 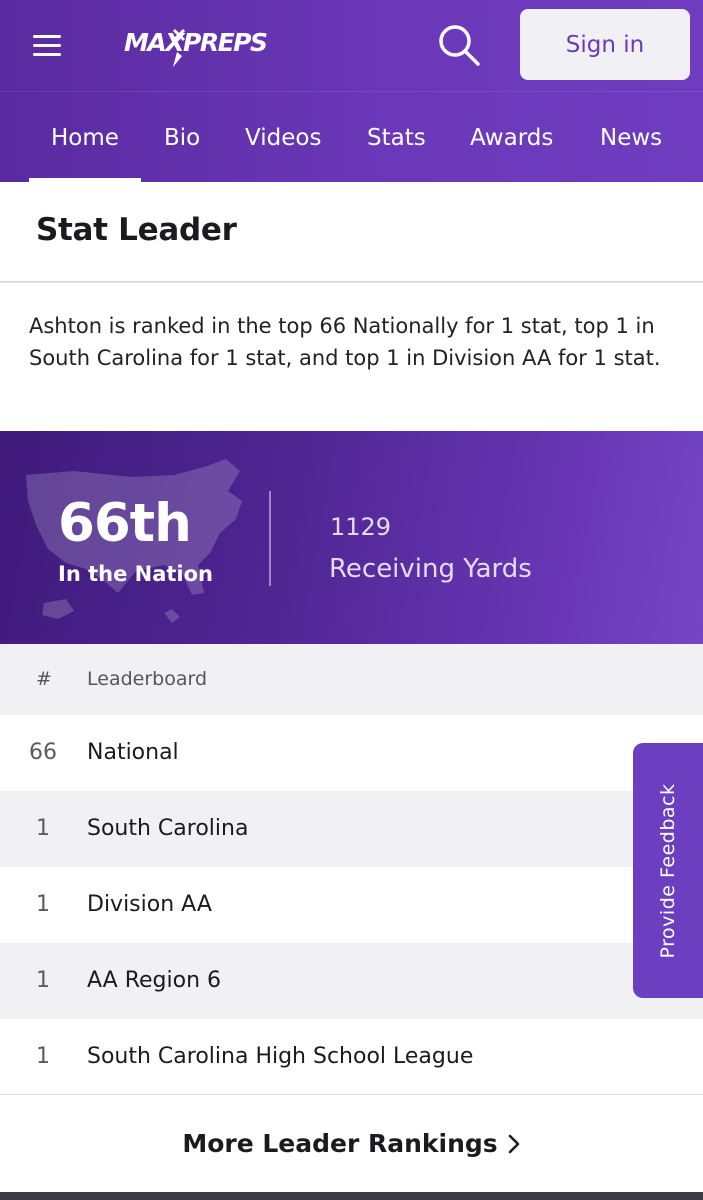 What do you see at coordinates (195, 42) in the screenshot?
I see `svg-text: MAXPREPS` at bounding box center [195, 42].